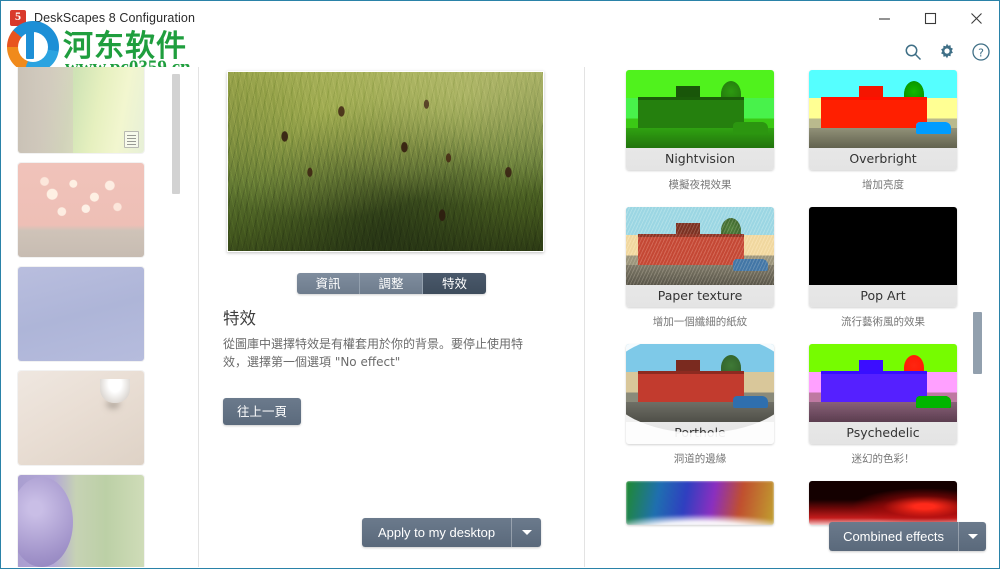  I want to click on back-button: 往上一頁, so click(262, 411).